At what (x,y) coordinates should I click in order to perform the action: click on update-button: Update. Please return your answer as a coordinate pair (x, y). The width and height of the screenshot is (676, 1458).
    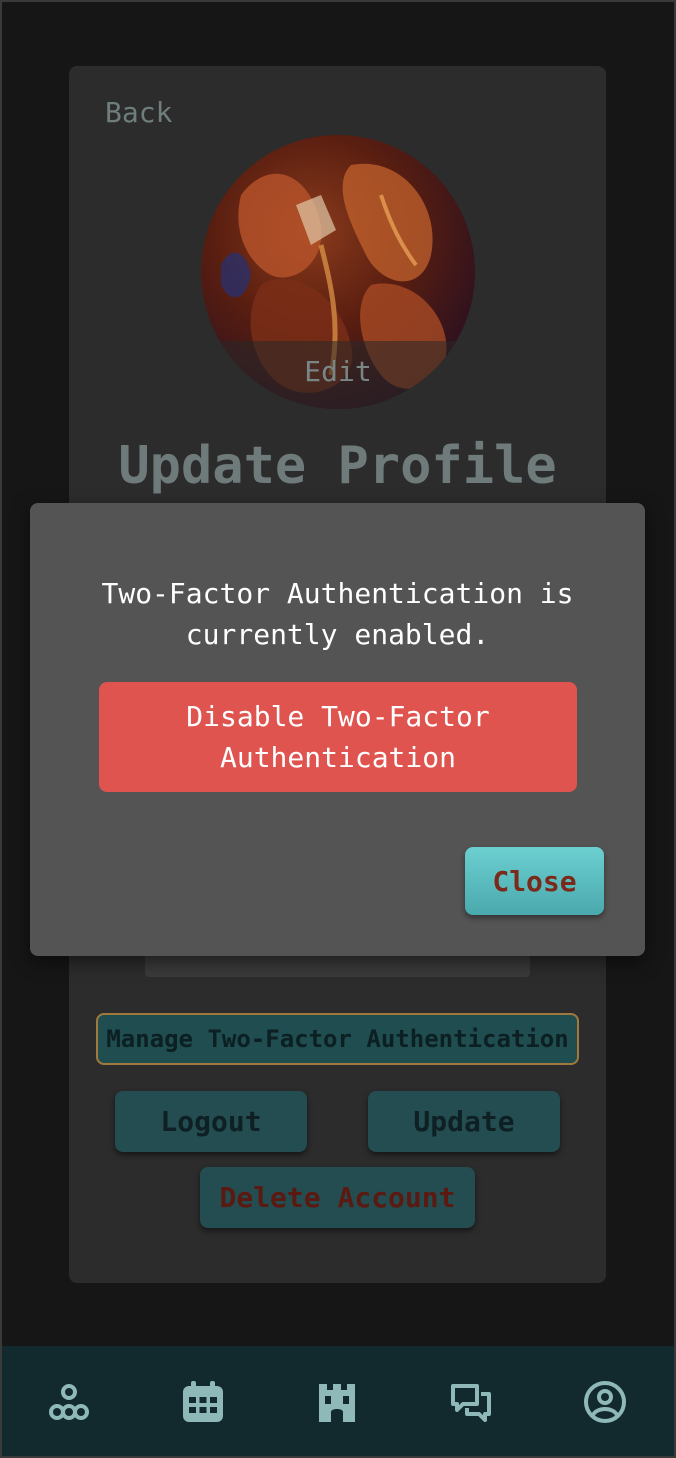
    Looking at the image, I should click on (464, 1121).